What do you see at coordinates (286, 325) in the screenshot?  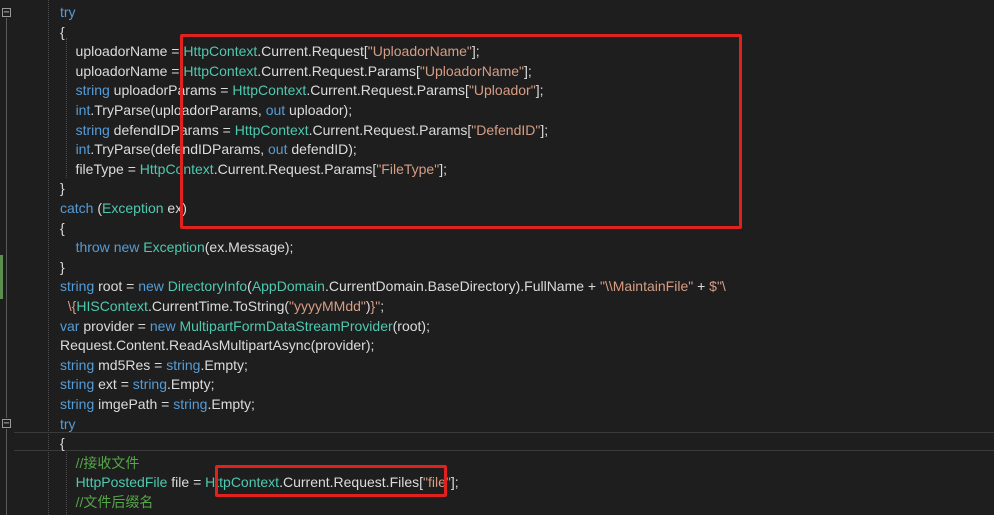 I see `code-token: MultipartFormDataStreamProvider` at bounding box center [286, 325].